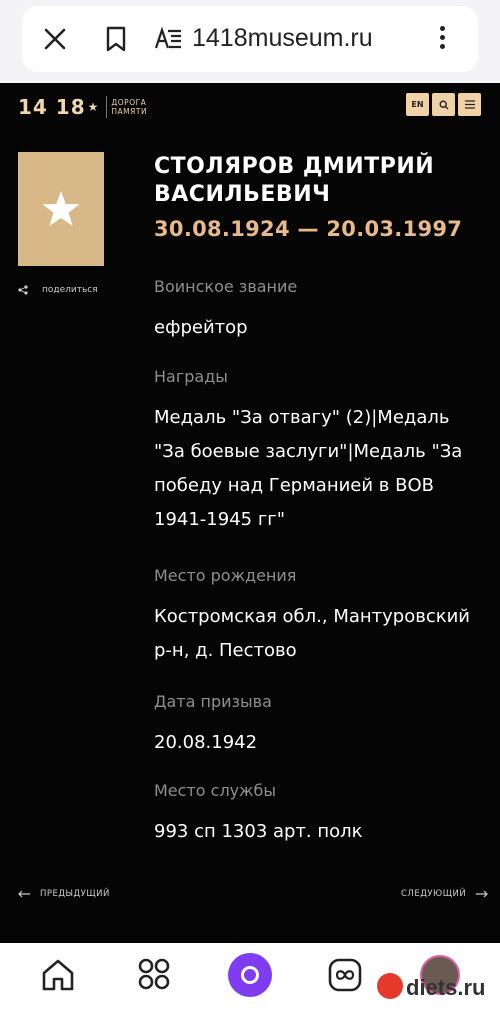  What do you see at coordinates (191, 376) in the screenshot?
I see `field-label-awards: Награды` at bounding box center [191, 376].